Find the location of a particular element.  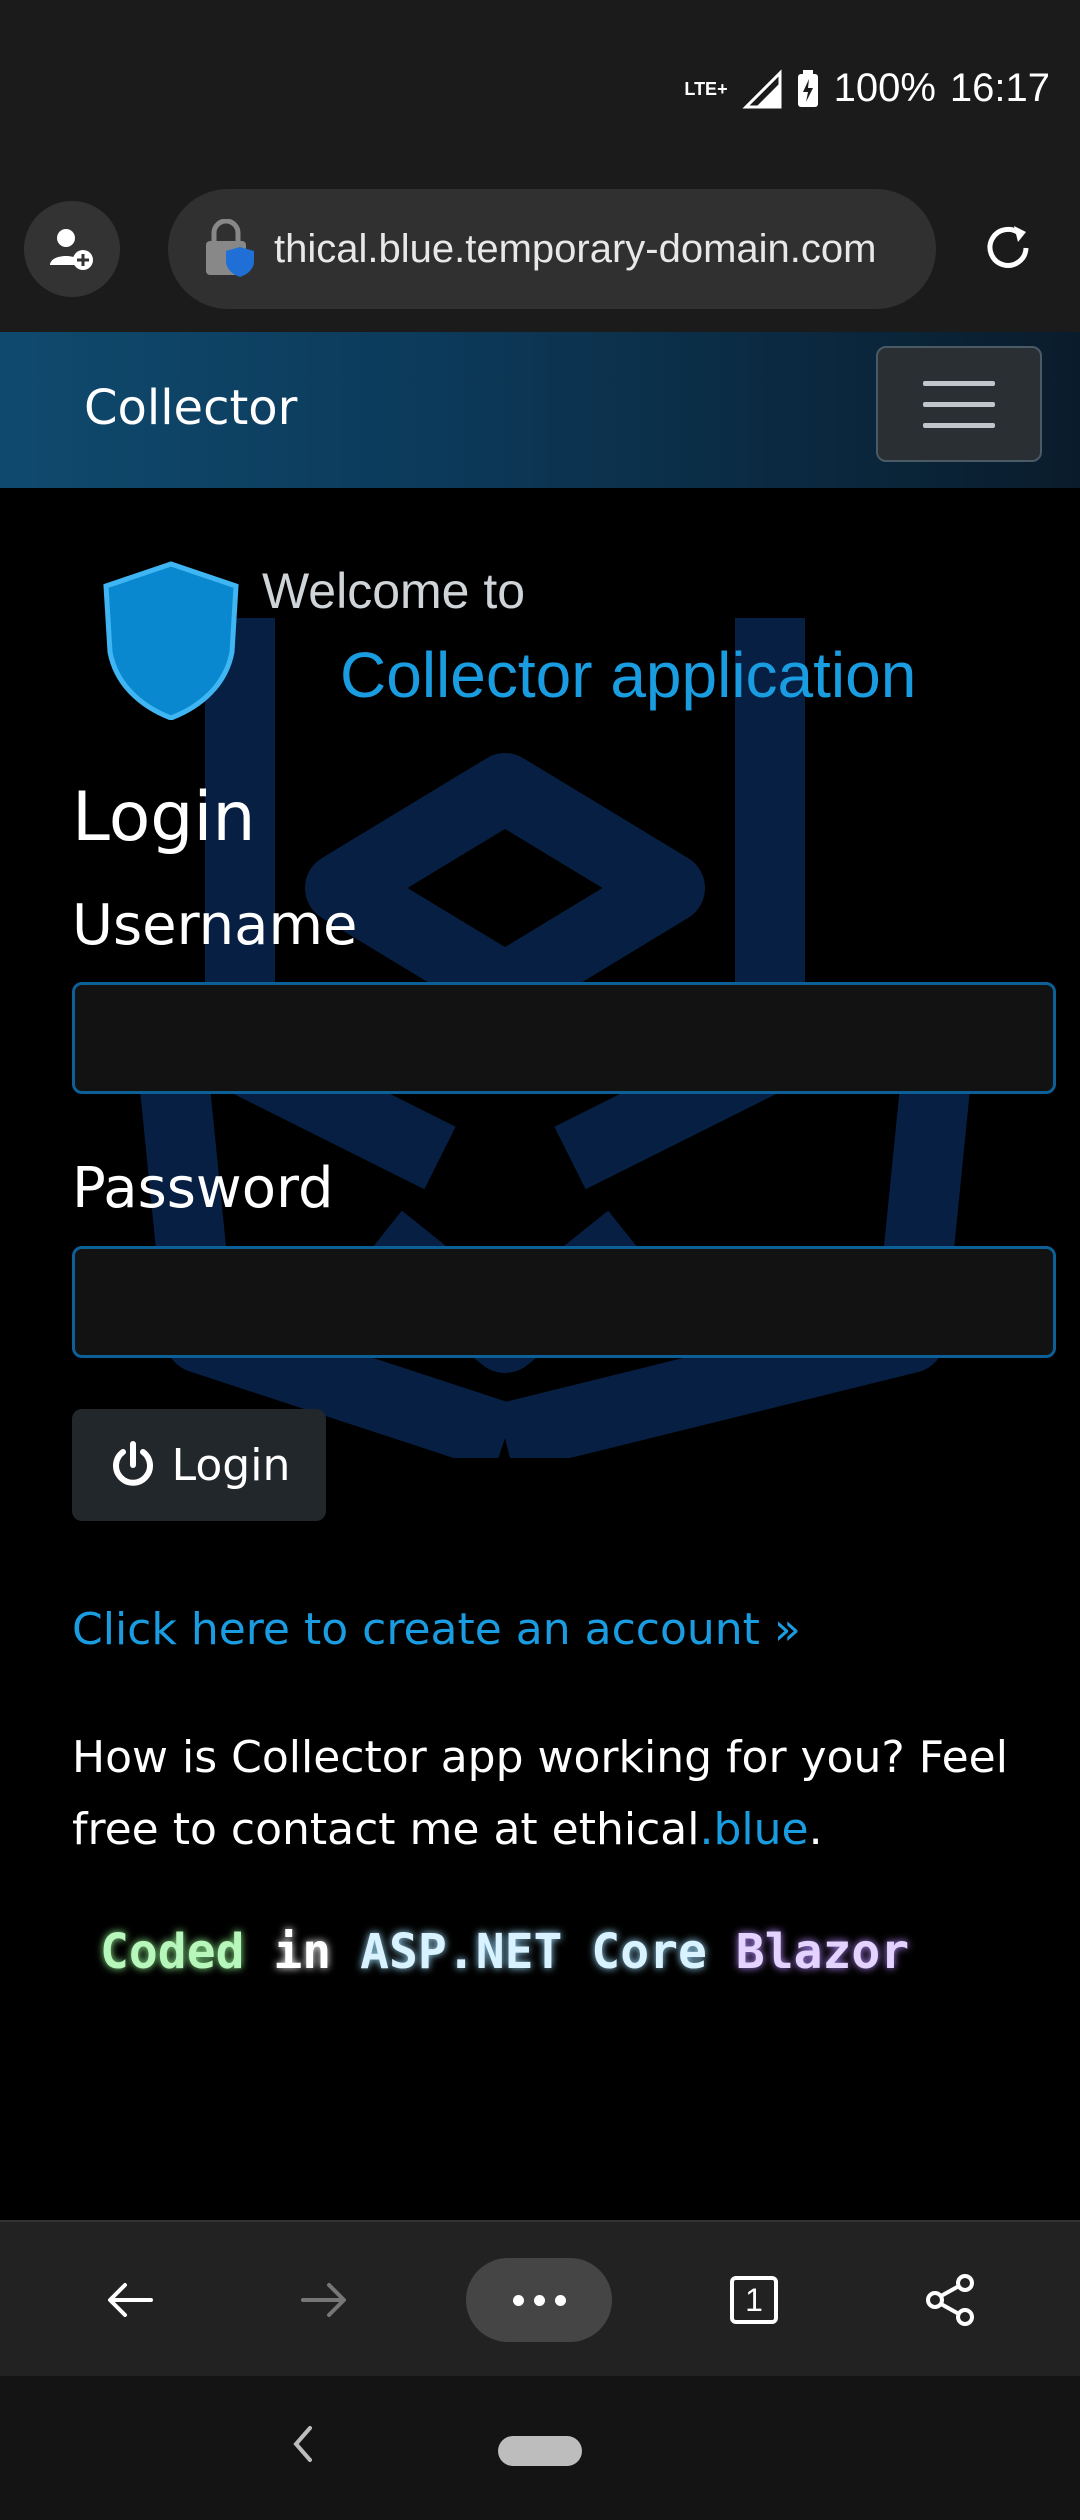

system-navigation-bar is located at coordinates (540, 2448).